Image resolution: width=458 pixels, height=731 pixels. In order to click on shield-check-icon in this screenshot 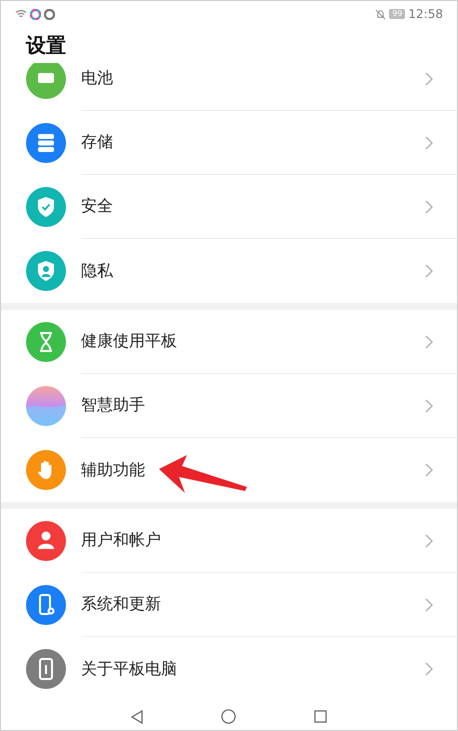, I will do `click(46, 207)`.